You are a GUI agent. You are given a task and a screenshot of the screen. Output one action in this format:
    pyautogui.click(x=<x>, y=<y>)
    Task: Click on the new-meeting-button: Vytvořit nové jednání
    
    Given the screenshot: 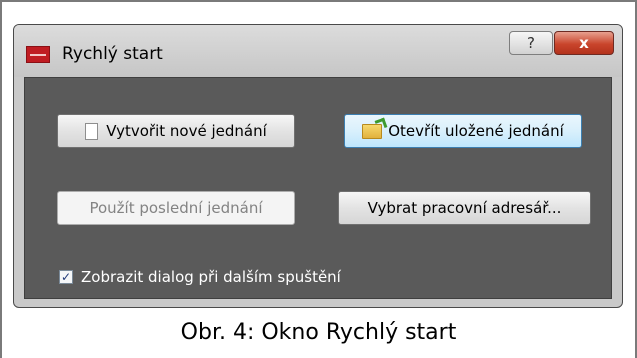 What is the action you would take?
    pyautogui.click(x=176, y=131)
    